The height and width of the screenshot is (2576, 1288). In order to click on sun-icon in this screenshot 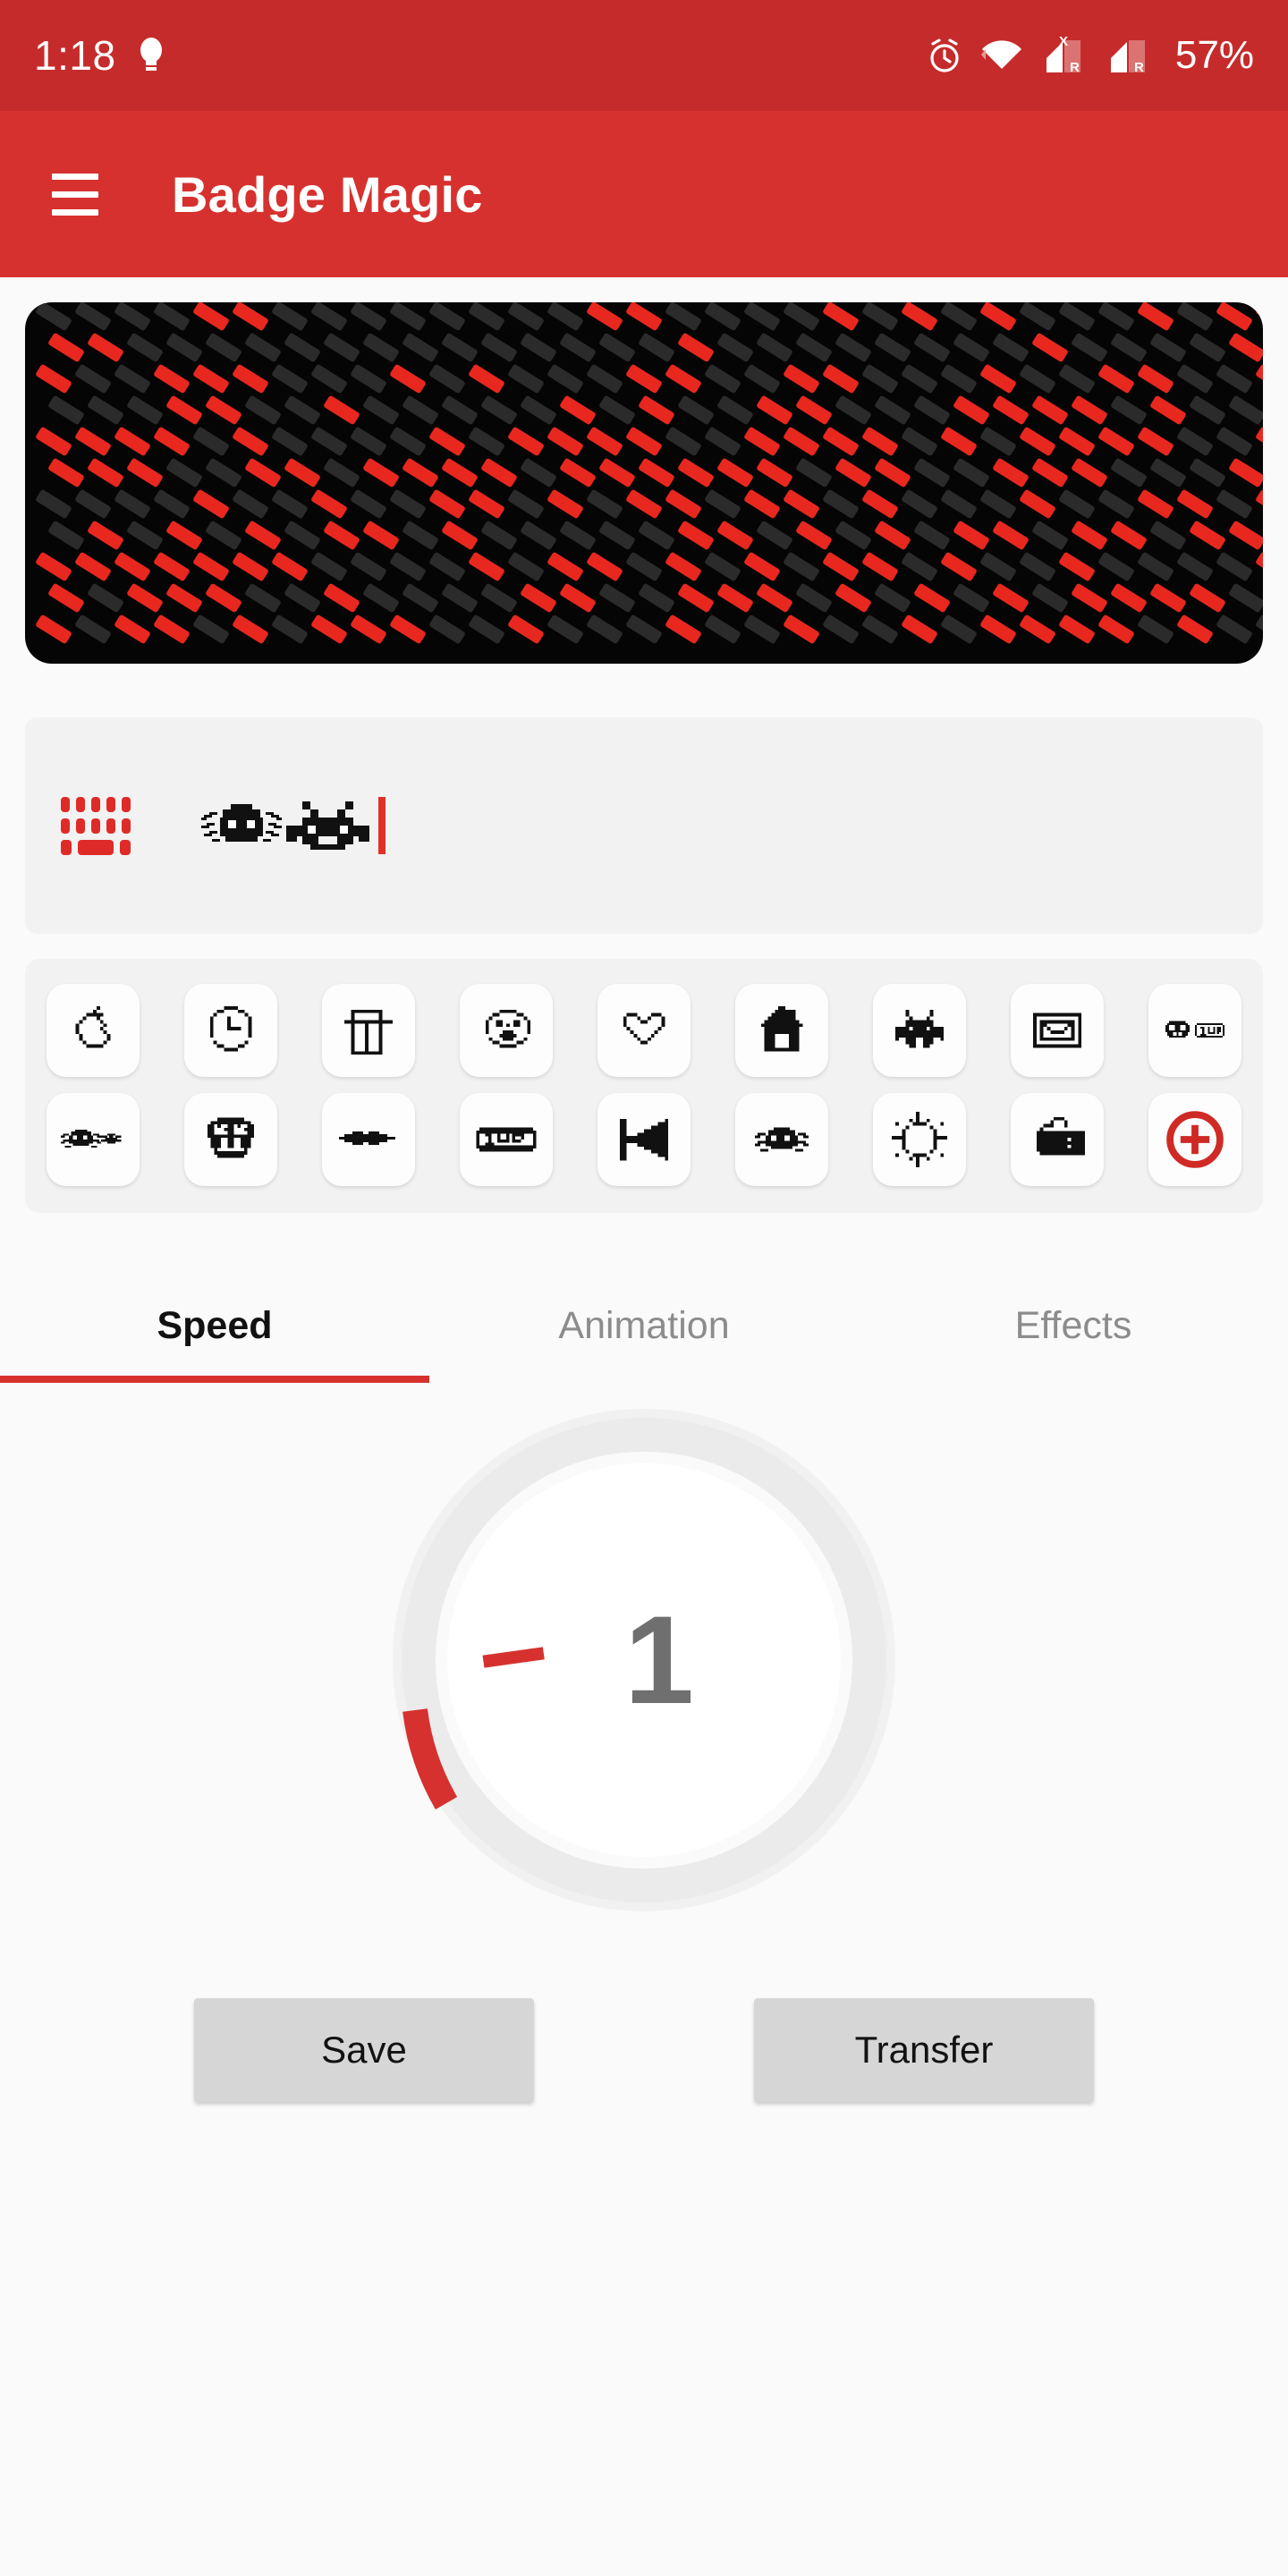, I will do `click(919, 1139)`.